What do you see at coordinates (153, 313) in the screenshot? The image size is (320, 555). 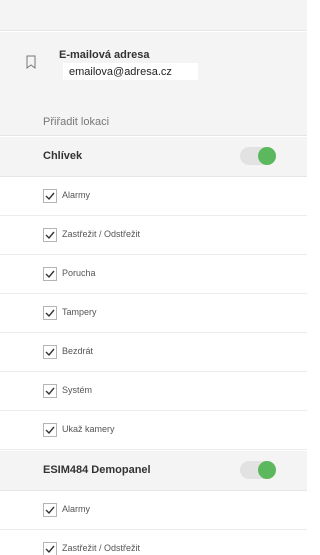 I see `permission-row: Tampery` at bounding box center [153, 313].